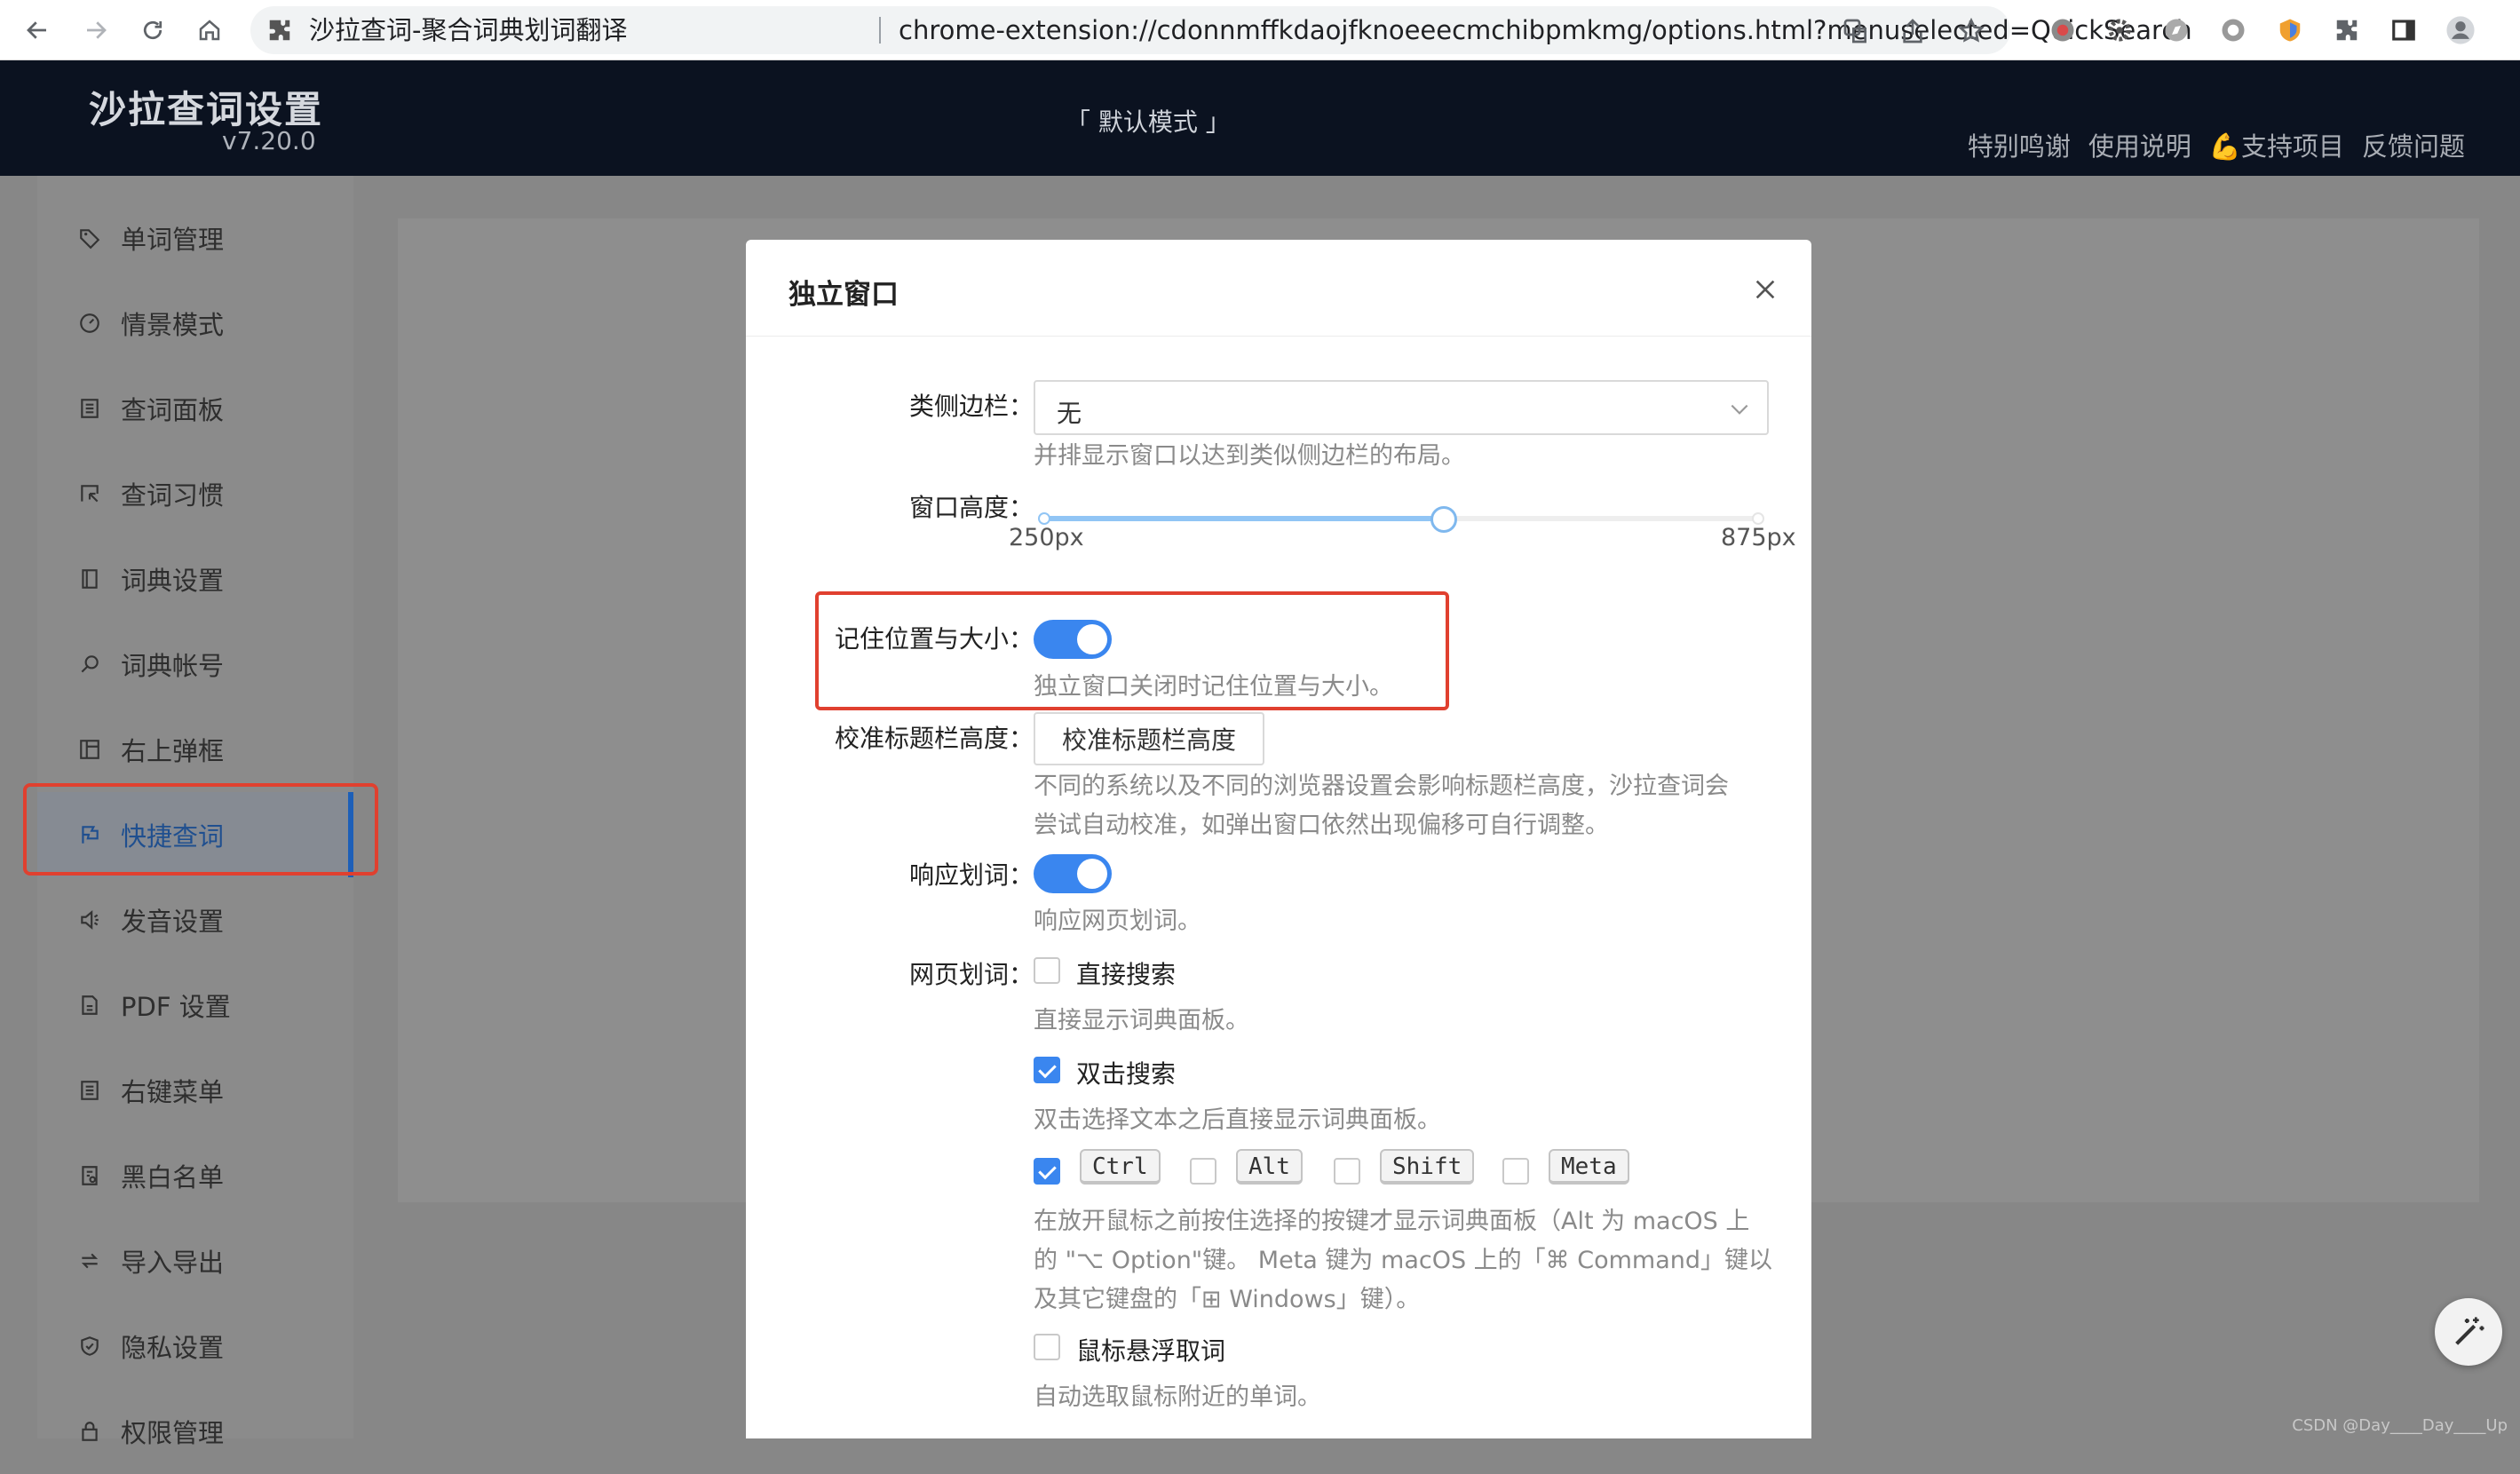 This screenshot has width=2520, height=1474. I want to click on sidebar-item-pronunciation: 发音设置, so click(195, 920).